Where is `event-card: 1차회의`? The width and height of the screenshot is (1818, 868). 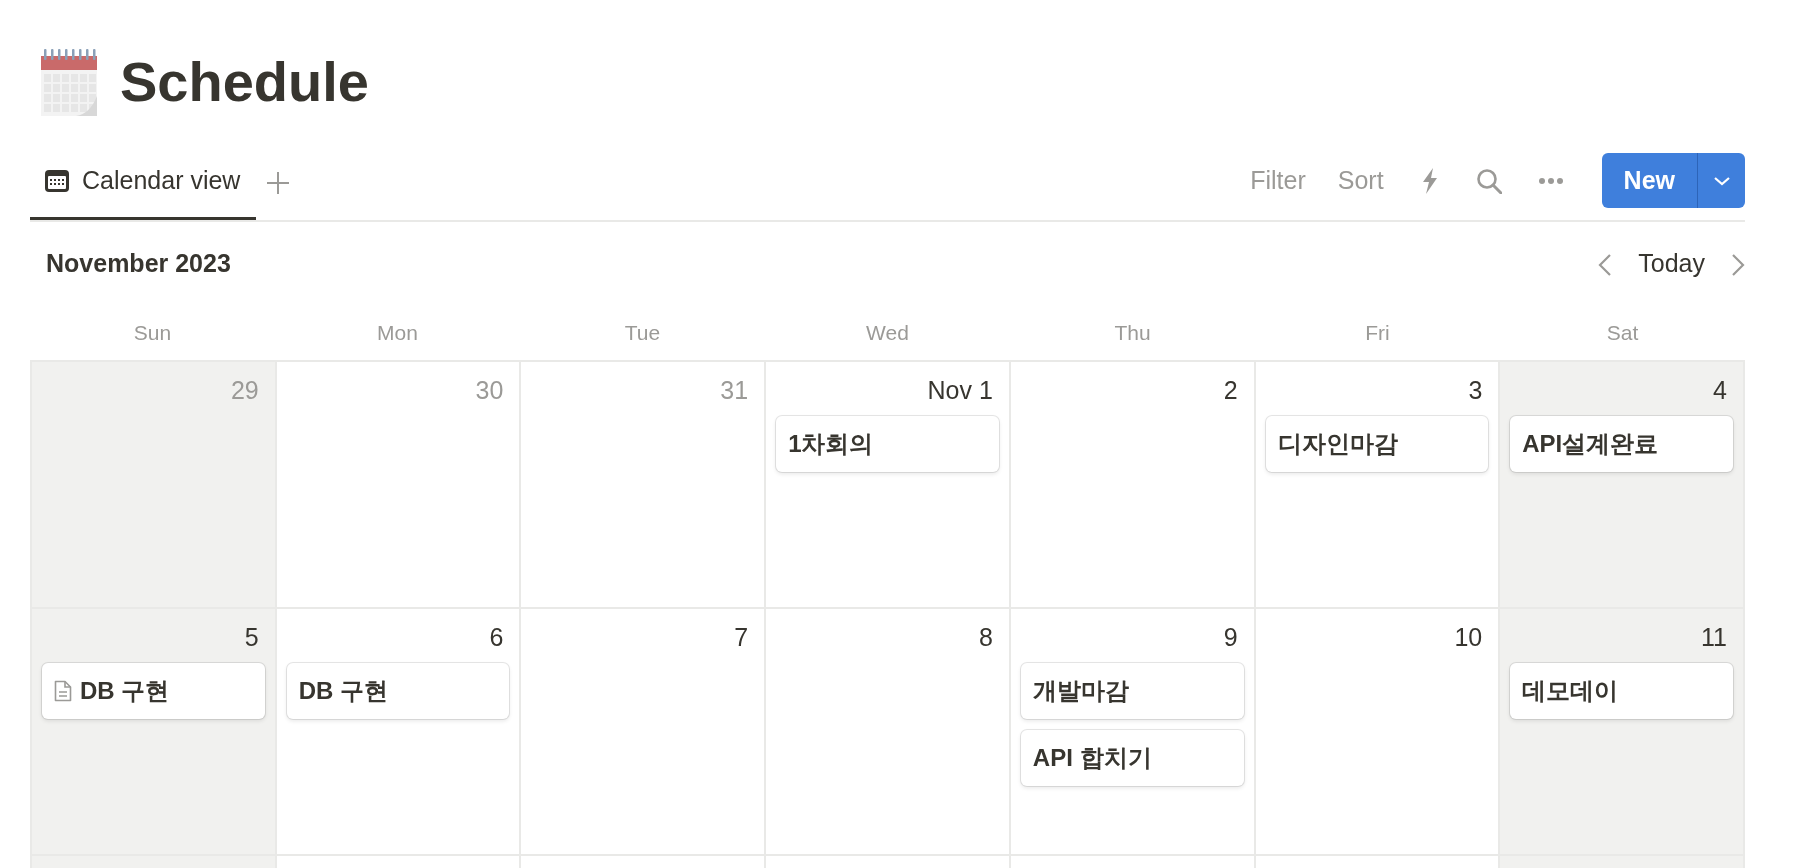 event-card: 1차회의 is located at coordinates (887, 444).